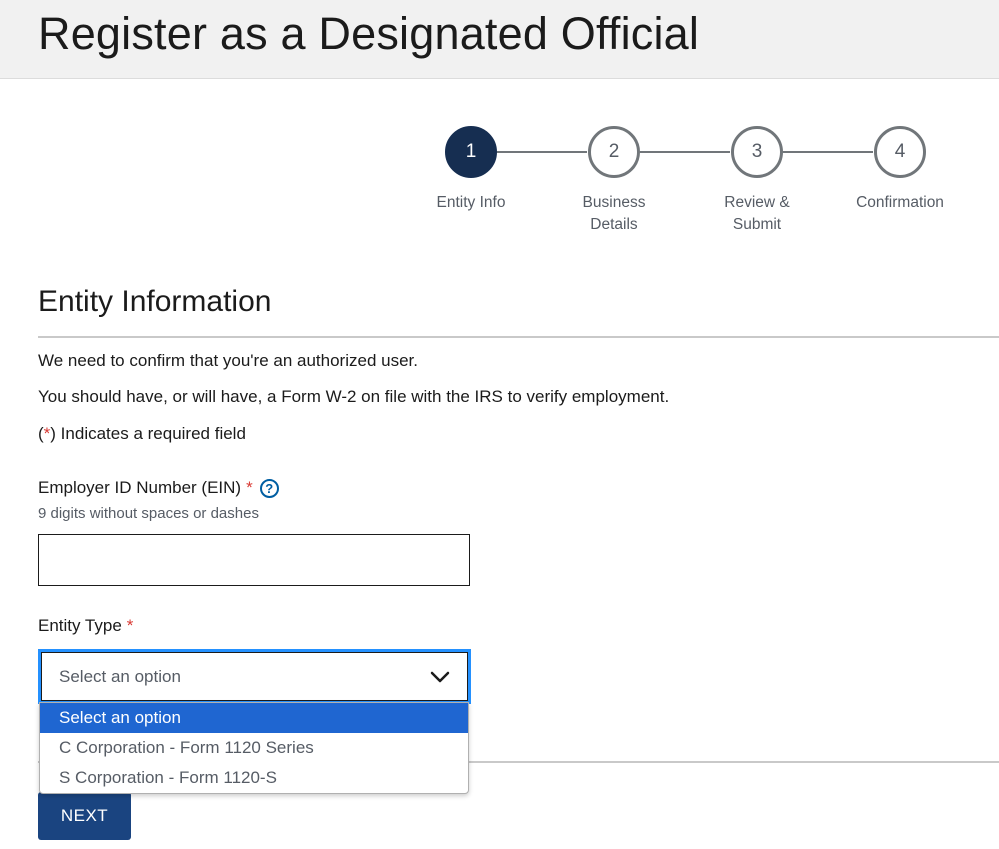  I want to click on option-select-an-option: Select an option, so click(254, 718).